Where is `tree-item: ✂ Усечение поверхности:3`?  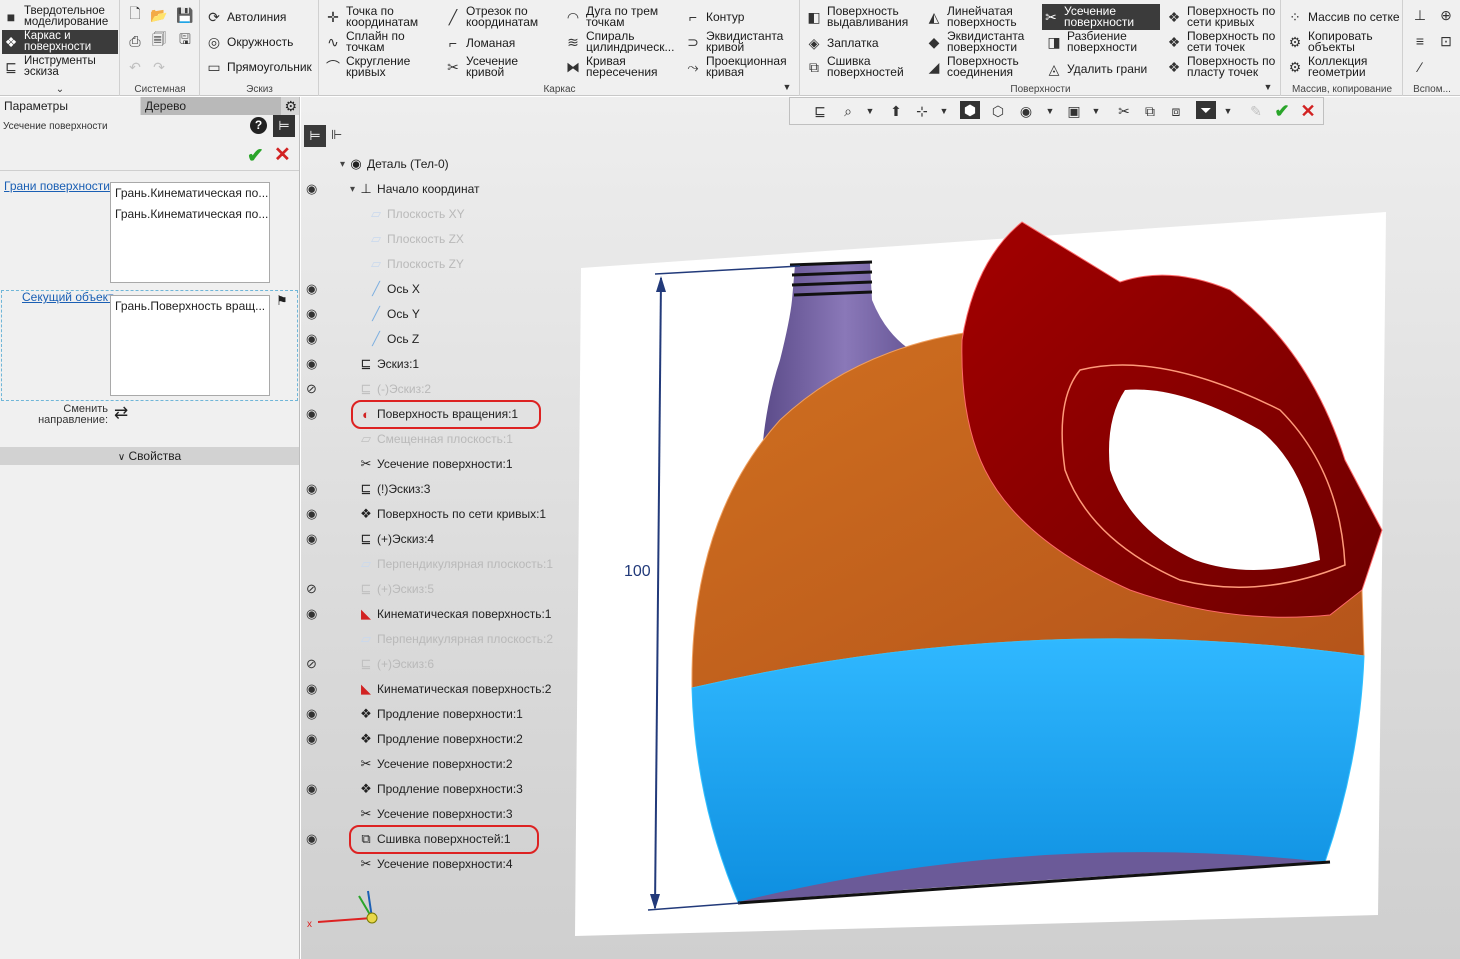 tree-item: ✂ Усечение поверхности:3 is located at coordinates (435, 814).